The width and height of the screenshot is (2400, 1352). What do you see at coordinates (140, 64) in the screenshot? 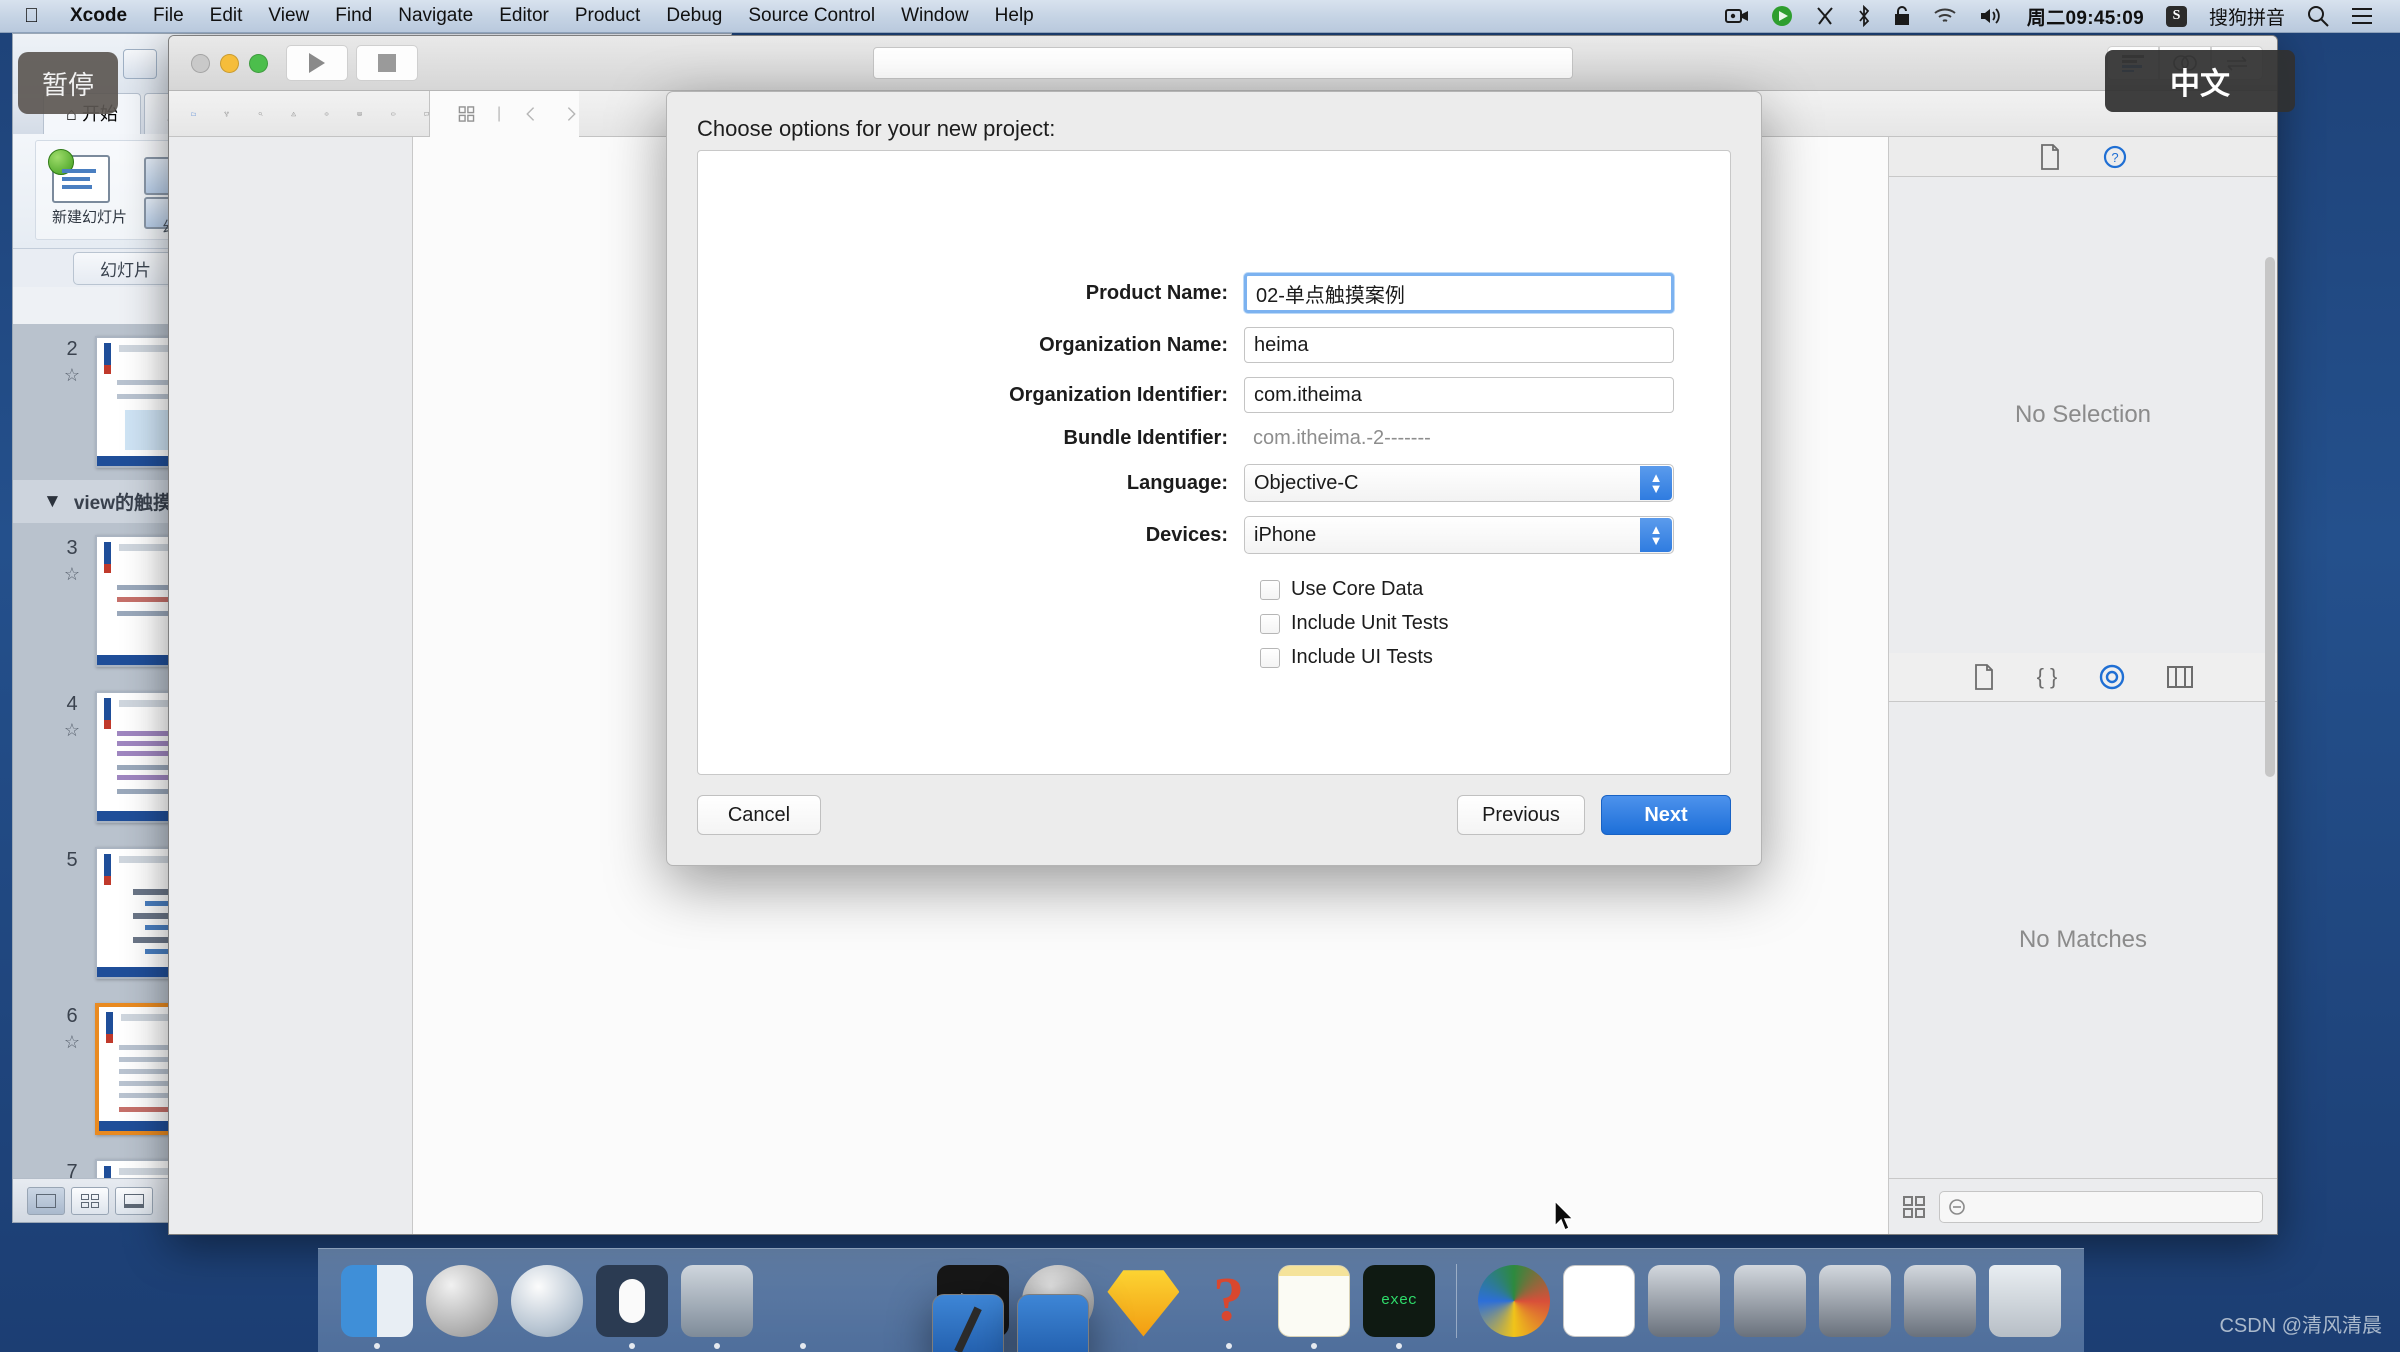
I see `ppt-save-icon` at bounding box center [140, 64].